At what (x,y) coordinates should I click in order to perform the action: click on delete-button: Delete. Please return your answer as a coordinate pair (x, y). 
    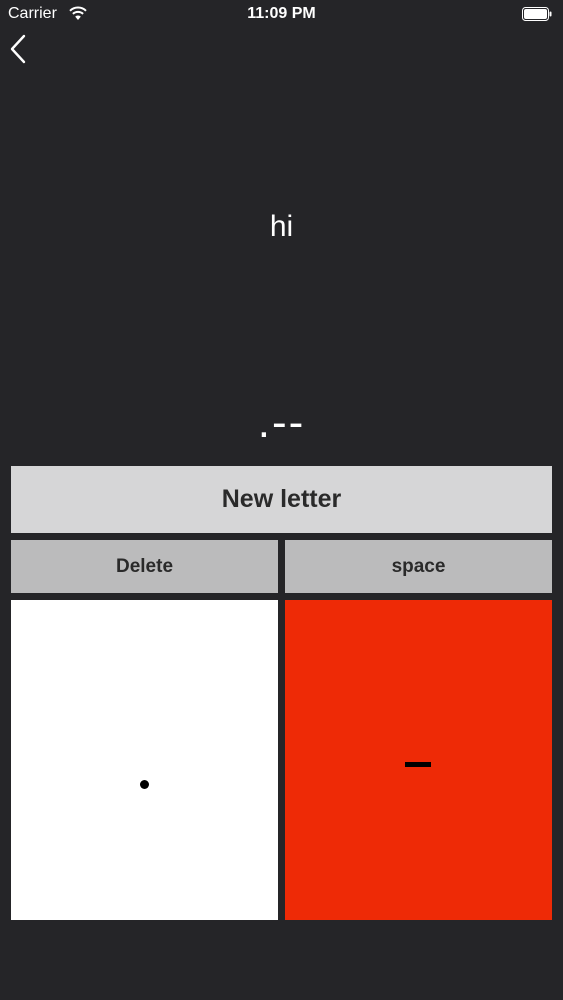
    Looking at the image, I should click on (144, 566).